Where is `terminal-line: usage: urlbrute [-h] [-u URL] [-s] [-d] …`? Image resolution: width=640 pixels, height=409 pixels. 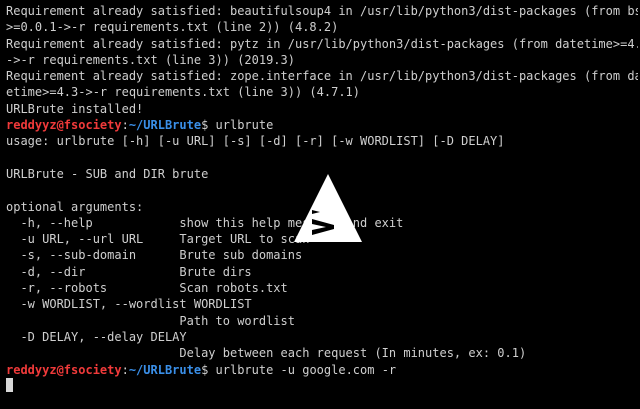 terminal-line: usage: urlbrute [-h] [-u URL] [-s] [-d] … is located at coordinates (255, 141).